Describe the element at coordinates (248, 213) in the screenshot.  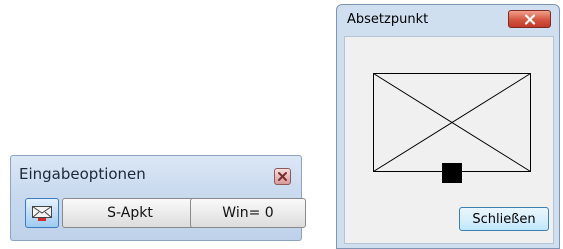
I see `win-button: Win= 0` at that location.